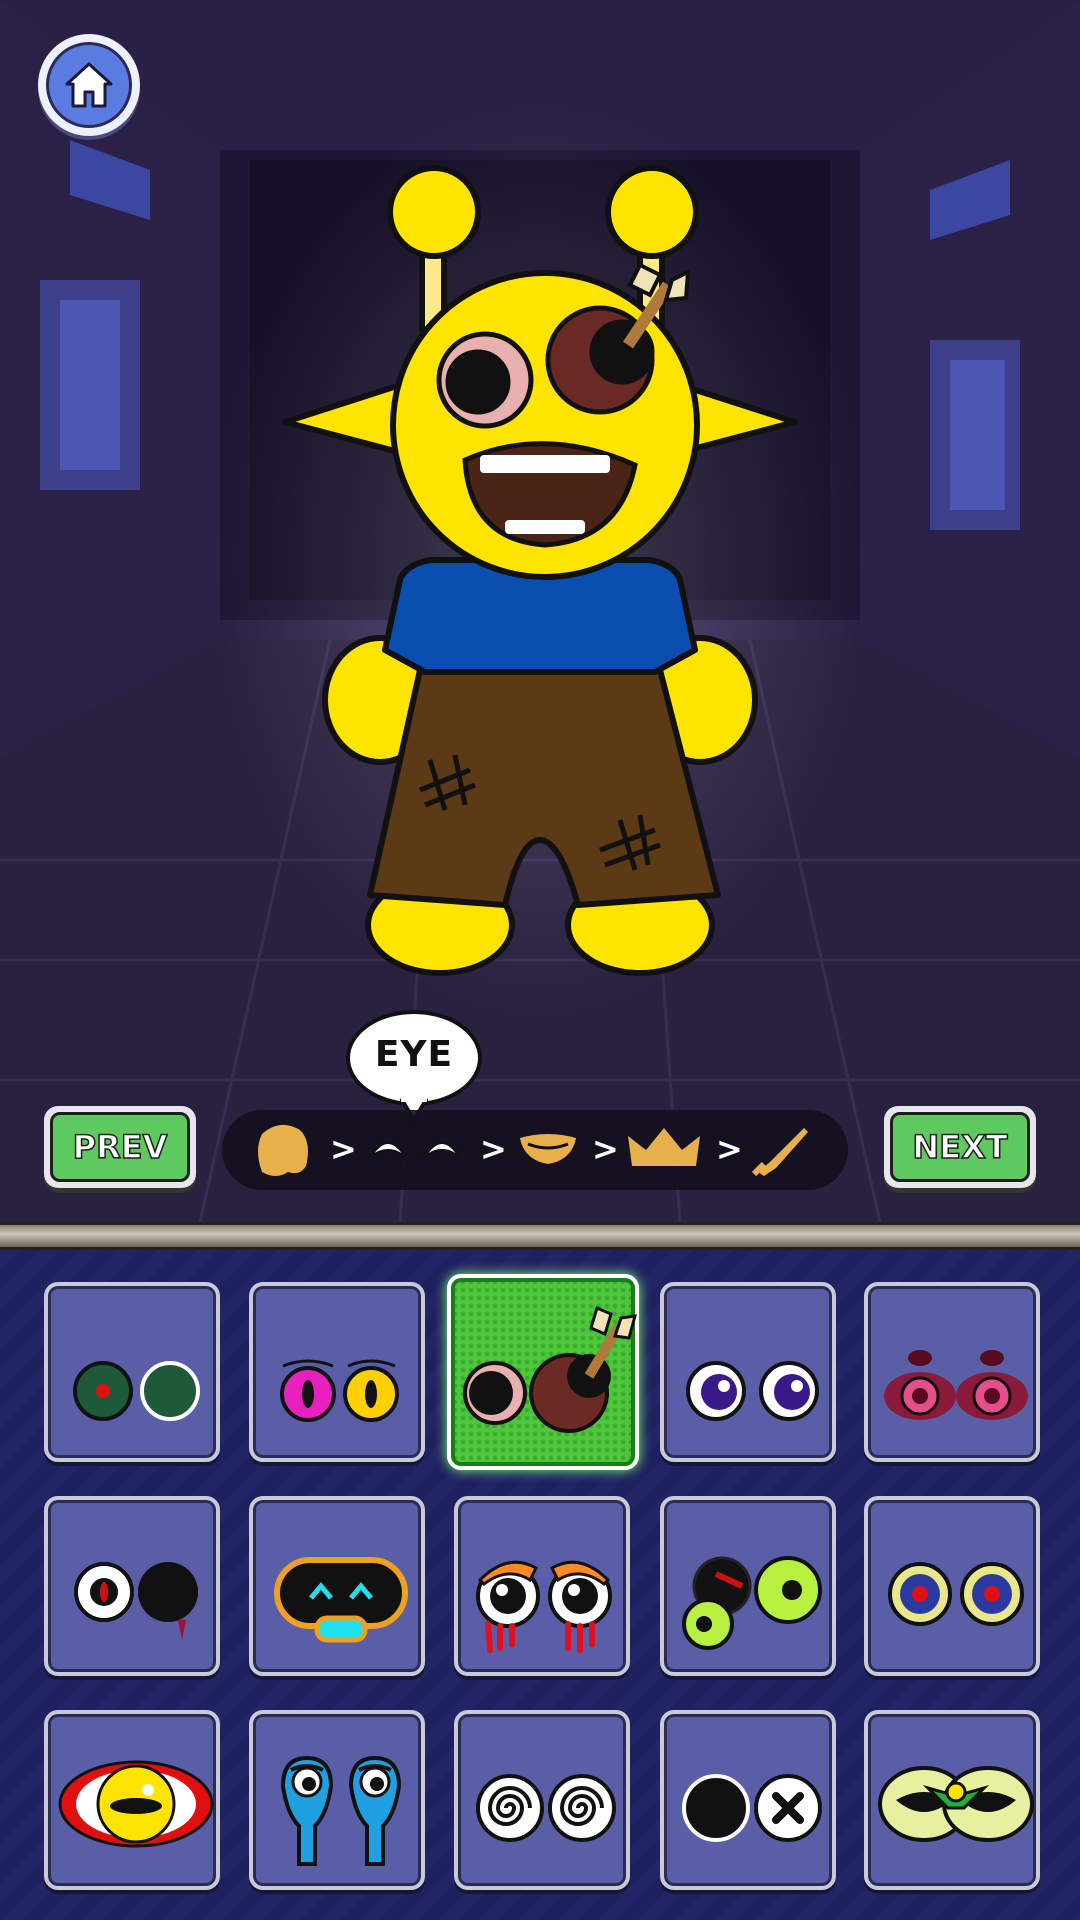 The width and height of the screenshot is (1080, 1920). I want to click on home-icon, so click(89, 85).